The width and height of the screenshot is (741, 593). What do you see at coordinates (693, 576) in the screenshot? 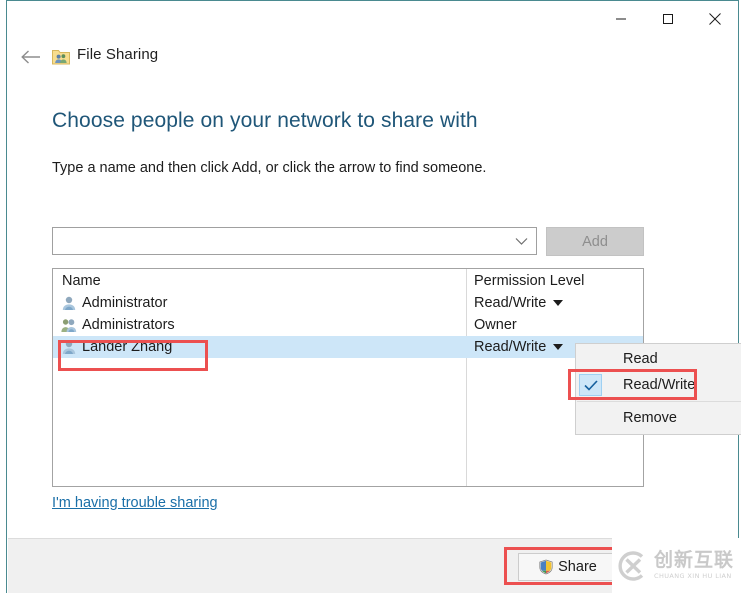
I see `watermark-pinyin: CHUANG XIN HU LIAN` at bounding box center [693, 576].